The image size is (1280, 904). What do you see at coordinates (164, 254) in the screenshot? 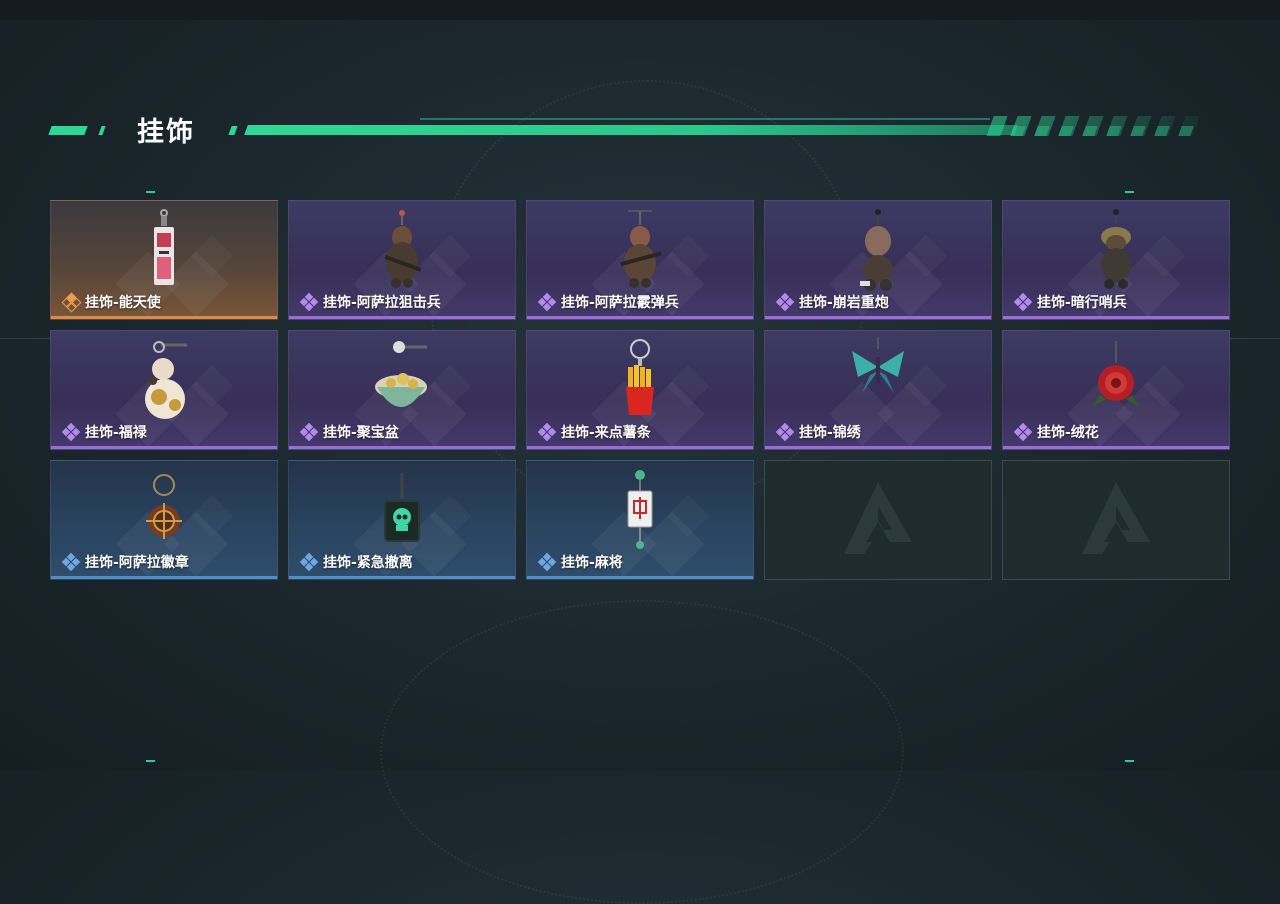
I see `angel-keychain-icon` at bounding box center [164, 254].